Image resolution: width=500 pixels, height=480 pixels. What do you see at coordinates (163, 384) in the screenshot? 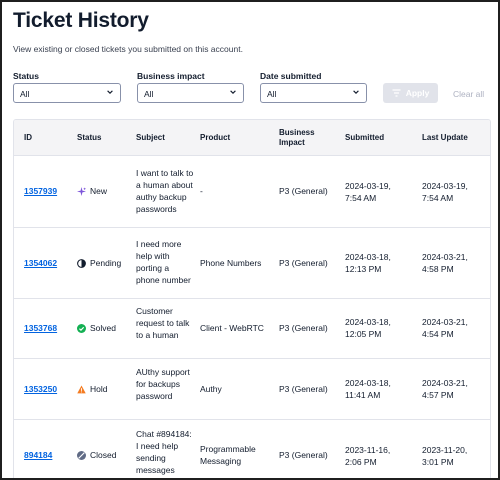
I see `subject-cell: AUthy support for backups password` at bounding box center [163, 384].